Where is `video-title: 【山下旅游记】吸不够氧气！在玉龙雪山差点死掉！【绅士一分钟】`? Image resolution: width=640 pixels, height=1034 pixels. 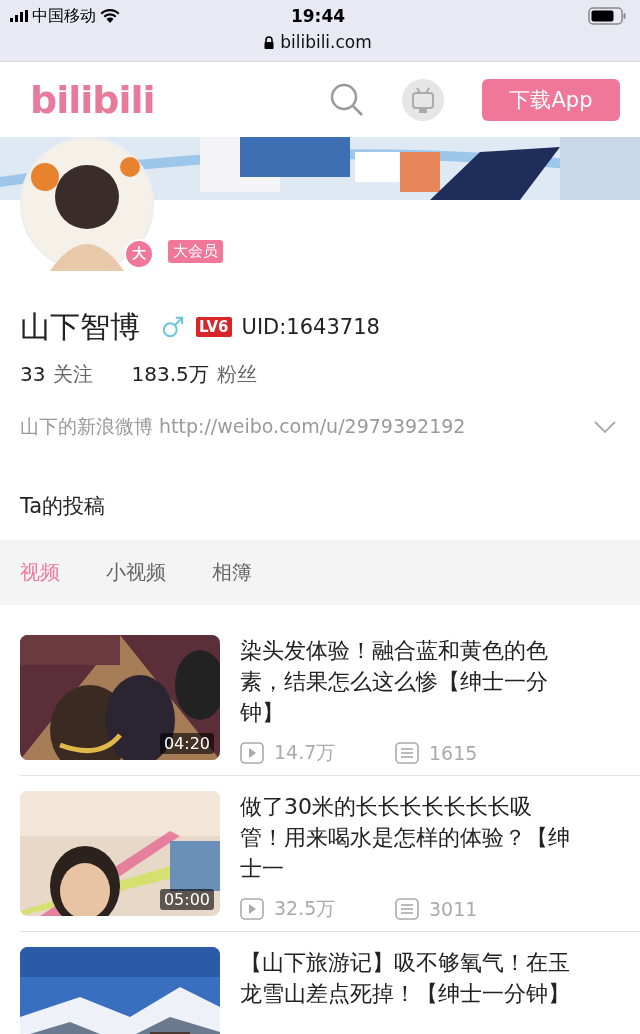
video-title: 【山下旅游记】吸不够氧气！在玉龙雪山差点死掉！【绅士一分钟】 is located at coordinates (405, 978).